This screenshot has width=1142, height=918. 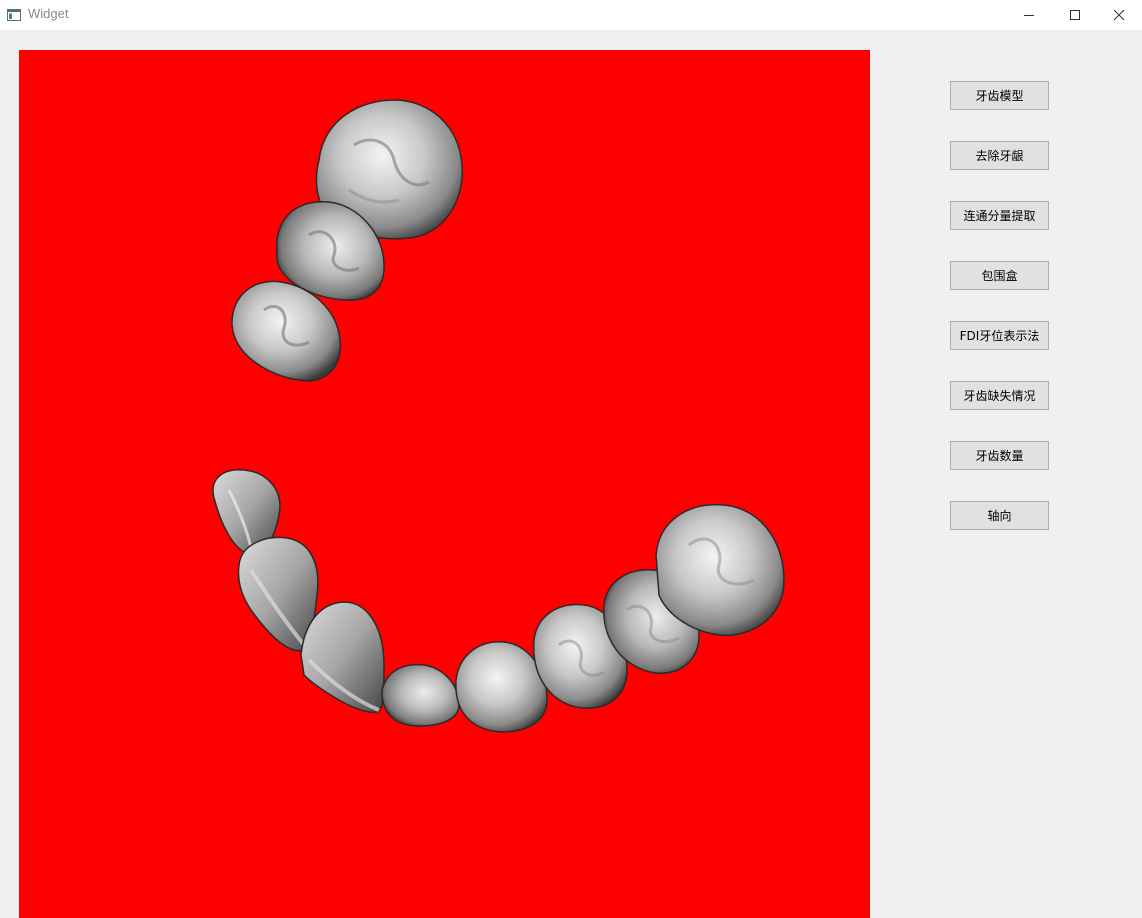 I want to click on close-icon, so click(x=1119, y=15).